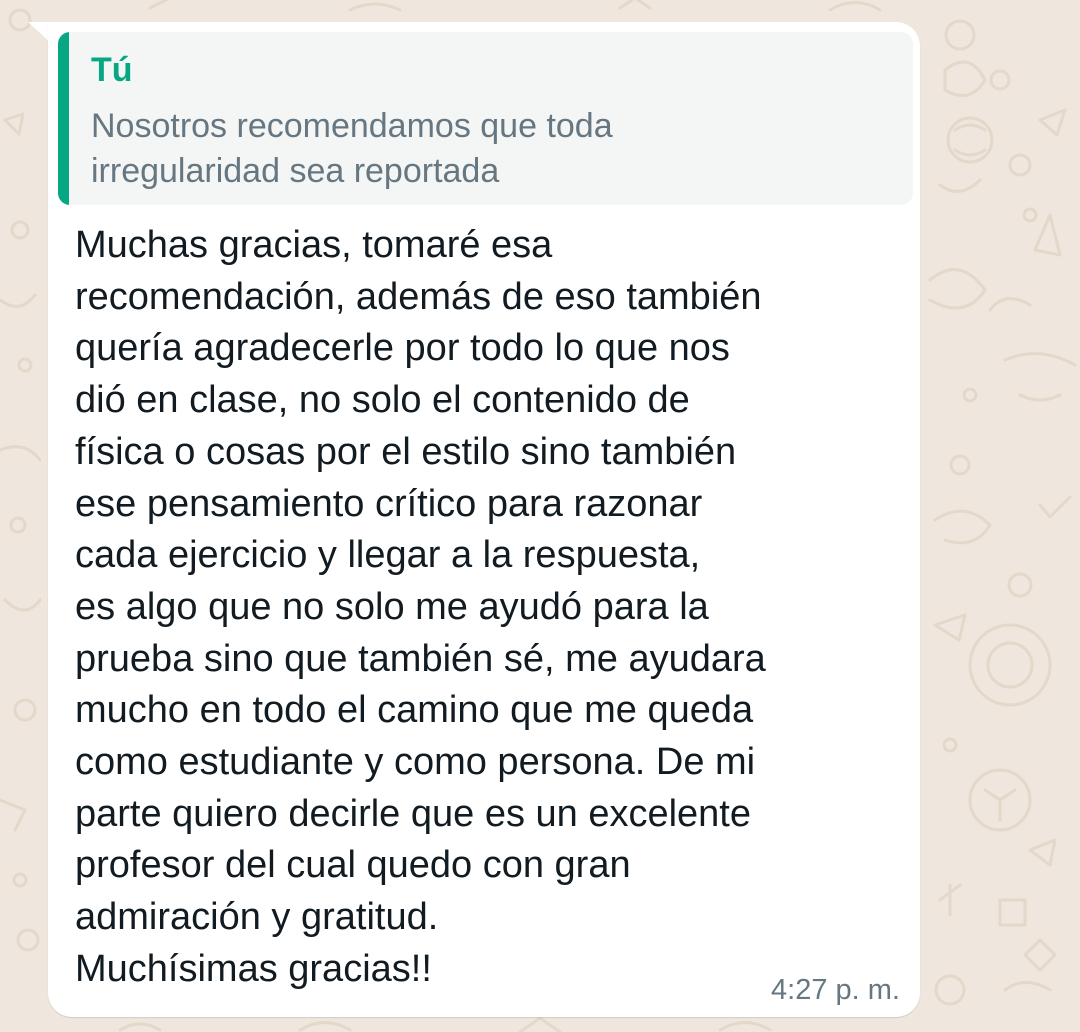 This screenshot has width=1080, height=1032. Describe the element at coordinates (402, 348) in the screenshot. I see `message-line: quería agradecerle por todo lo que nos` at that location.